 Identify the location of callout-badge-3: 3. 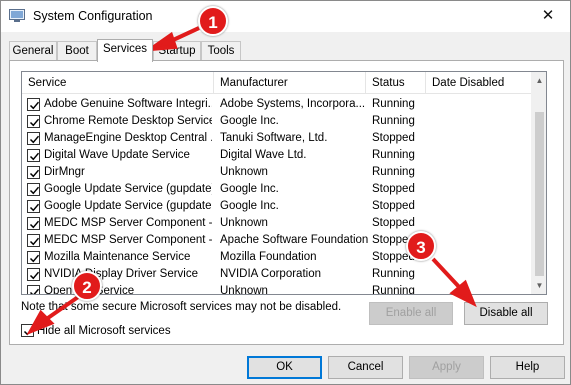
(421, 246).